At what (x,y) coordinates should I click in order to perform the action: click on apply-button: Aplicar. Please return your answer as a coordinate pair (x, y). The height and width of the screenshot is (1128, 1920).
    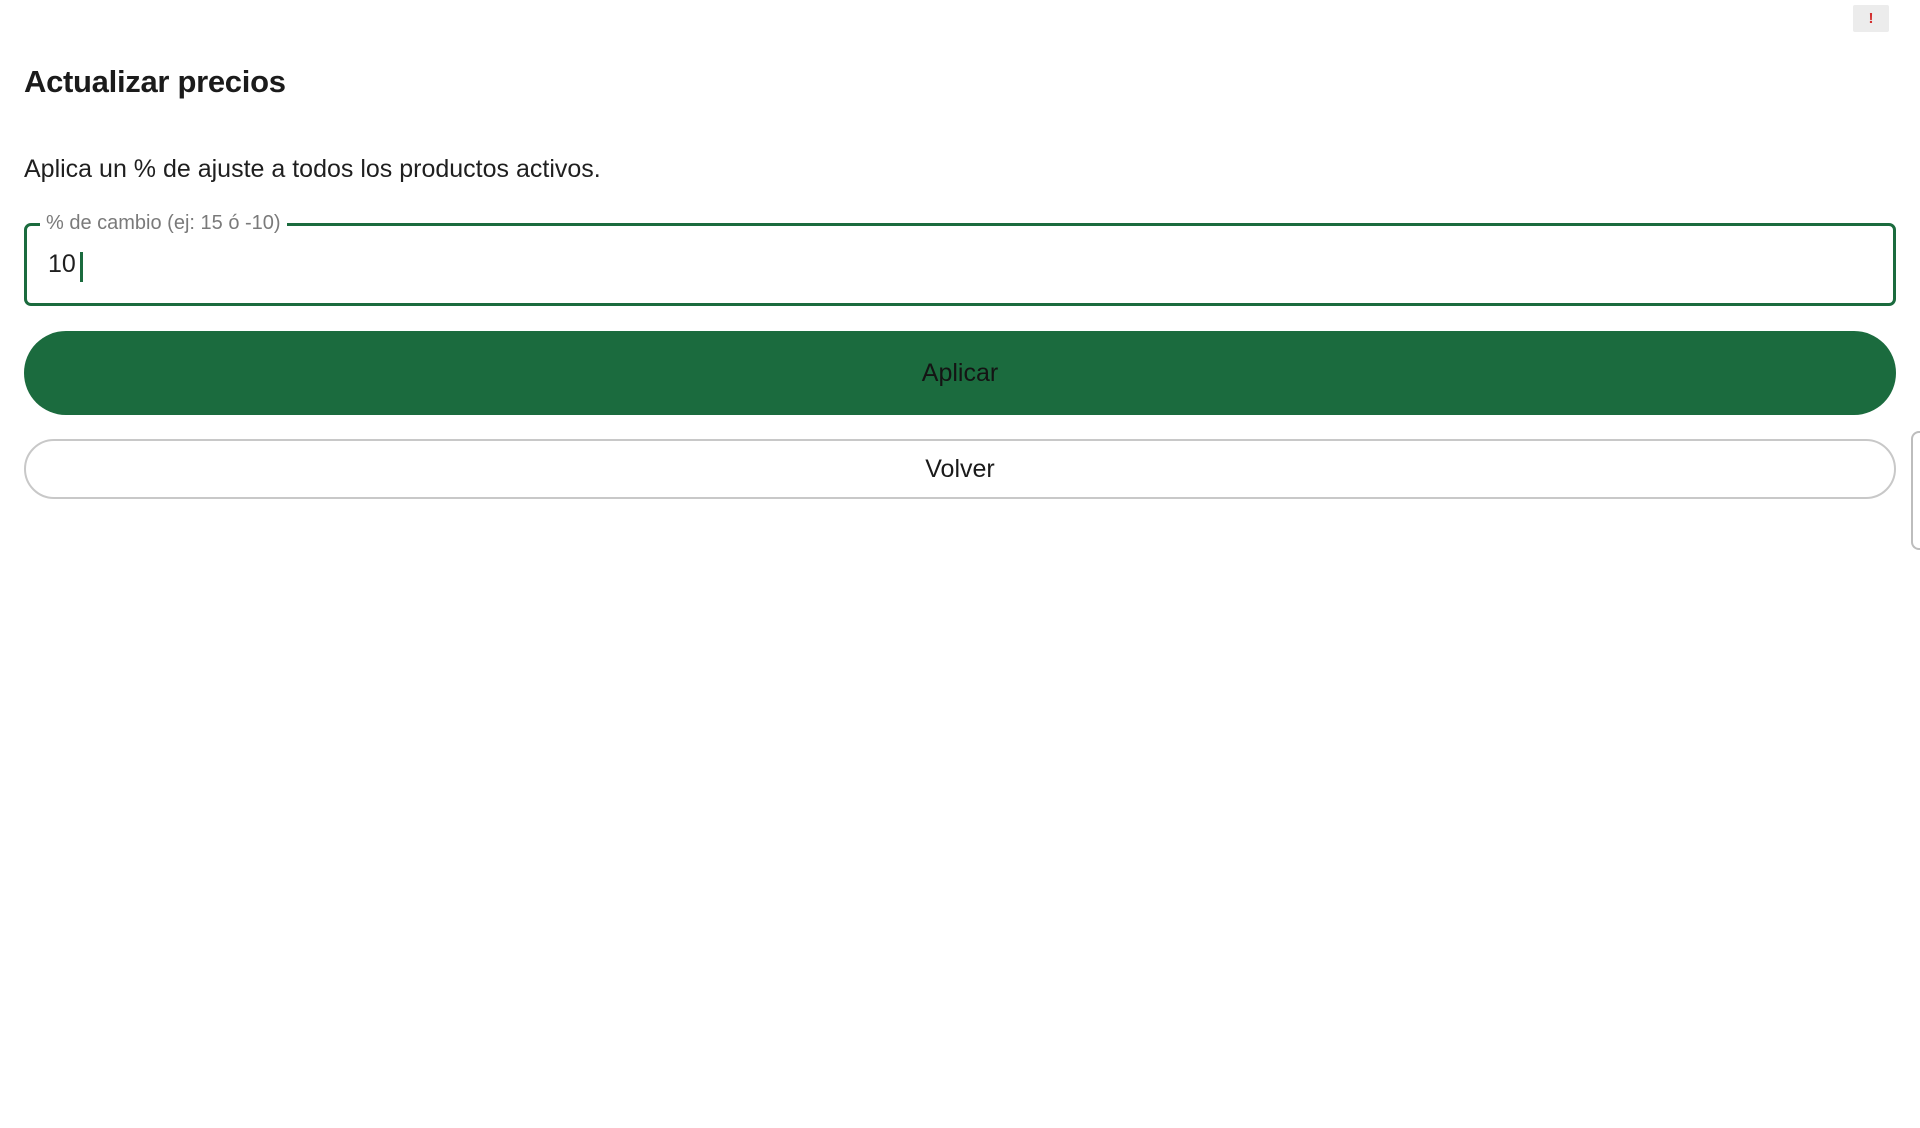
    Looking at the image, I should click on (960, 373).